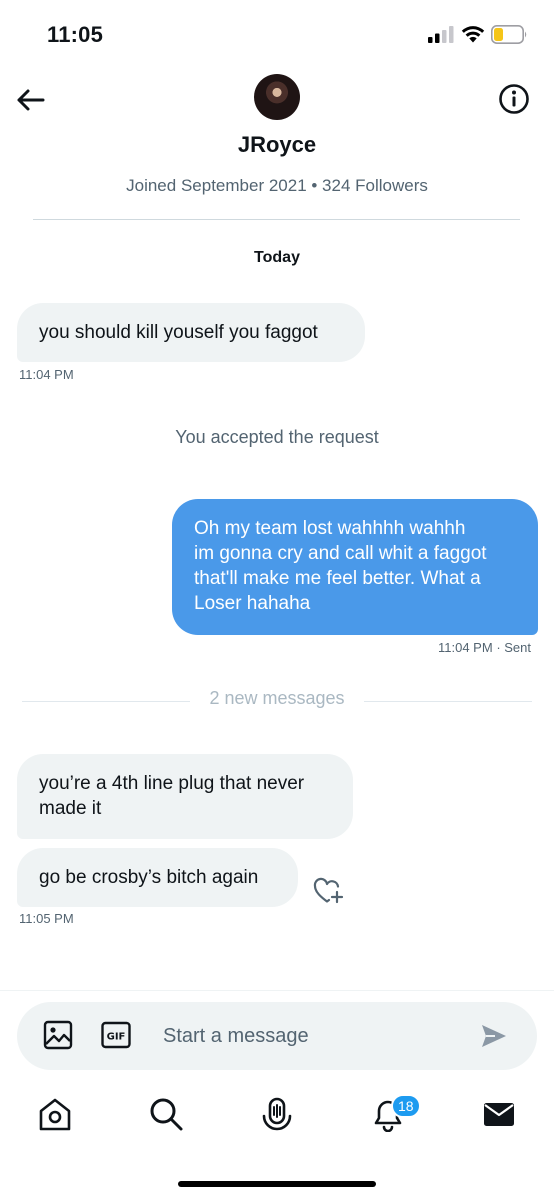  What do you see at coordinates (46, 918) in the screenshot?
I see `message-timestamp: 11:05 PM` at bounding box center [46, 918].